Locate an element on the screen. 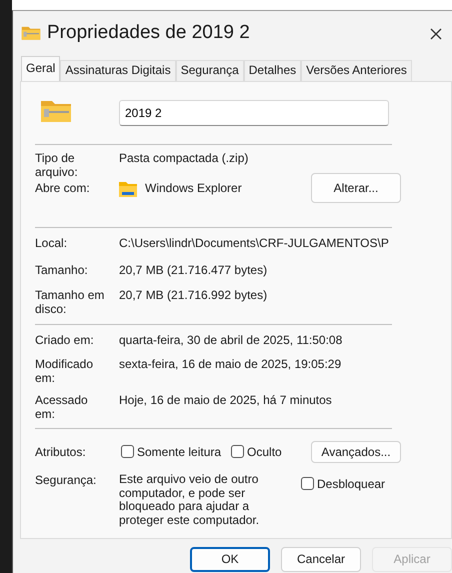 This screenshot has width=452, height=573. field-value: C:\Users\lindr\Documents\CRF-JULGAMENTOS\P is located at coordinates (254, 243).